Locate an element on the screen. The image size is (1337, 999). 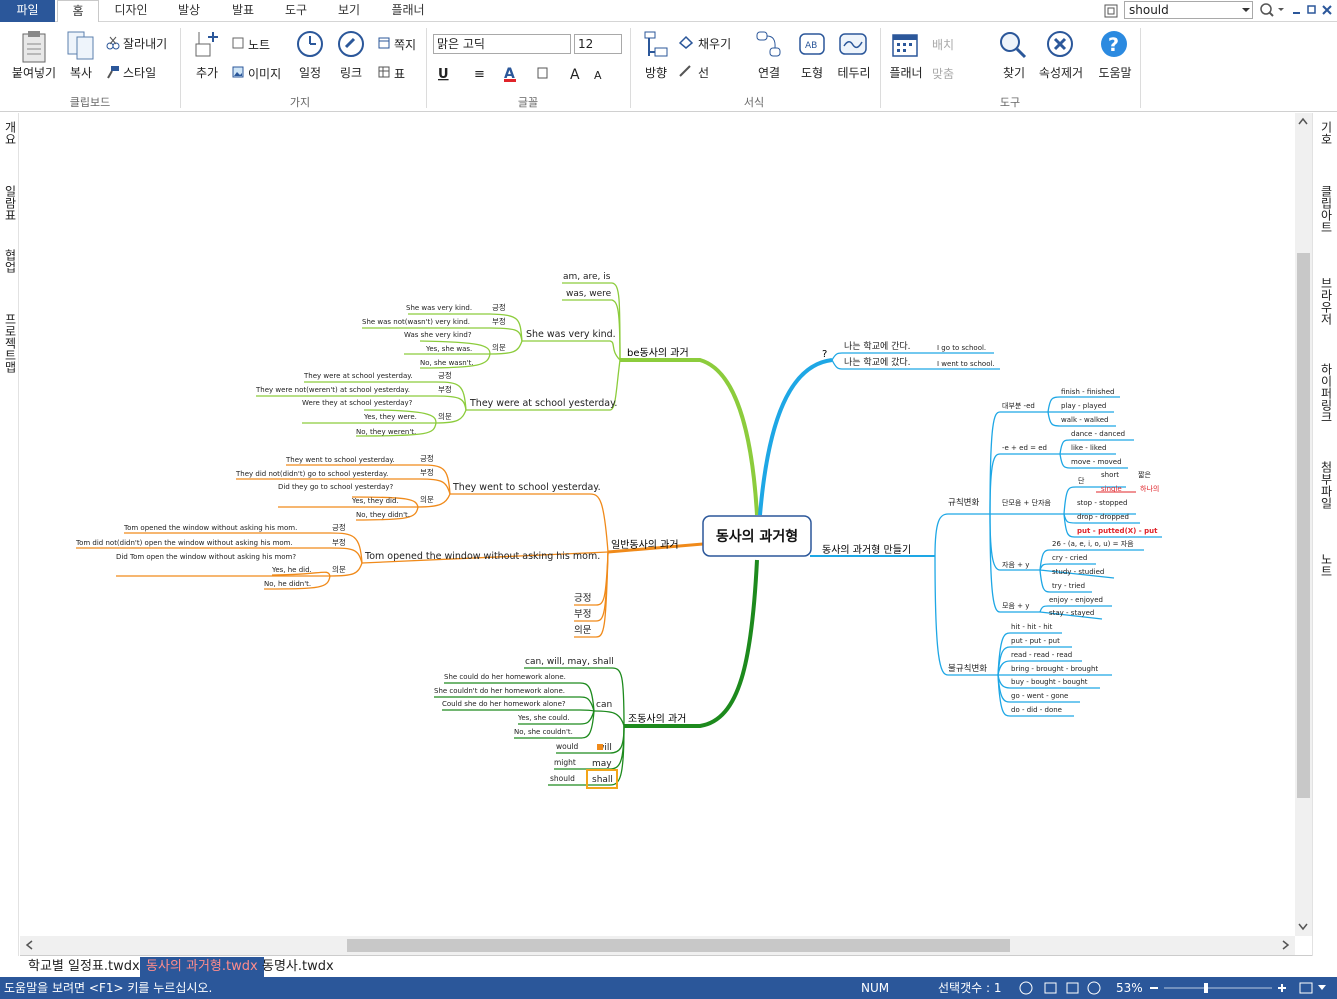
be-school-no: No, they weren't. is located at coordinates (386, 432).